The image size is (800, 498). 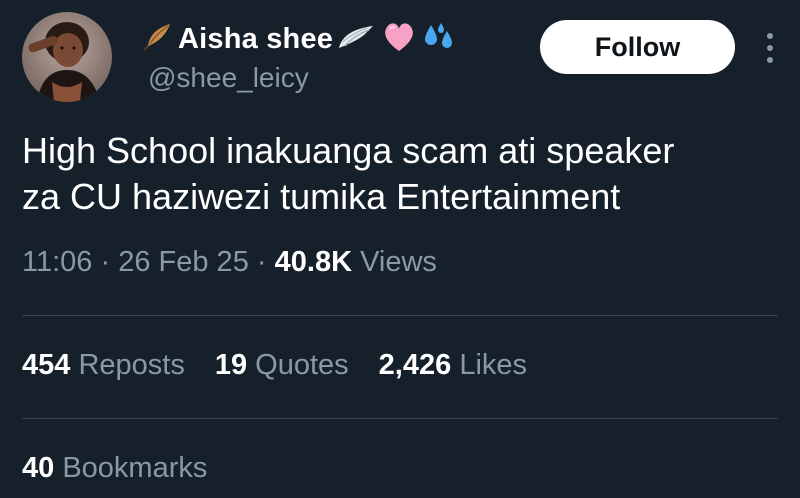 What do you see at coordinates (321, 196) in the screenshot?
I see `tweet-text-line: za CU haziwezi tumika Entertainment` at bounding box center [321, 196].